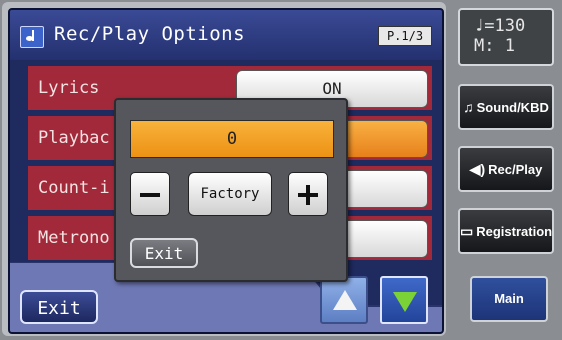 This screenshot has height=340, width=562. What do you see at coordinates (514, 231) in the screenshot?
I see `registration-label: Registration` at bounding box center [514, 231].